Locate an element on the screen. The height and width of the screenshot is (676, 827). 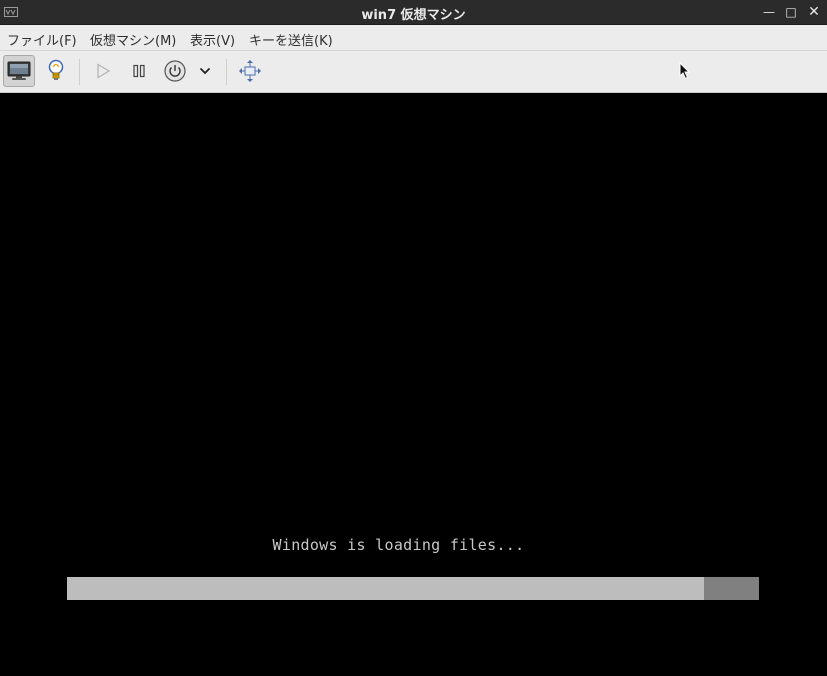
shutdown-button is located at coordinates (175, 71).